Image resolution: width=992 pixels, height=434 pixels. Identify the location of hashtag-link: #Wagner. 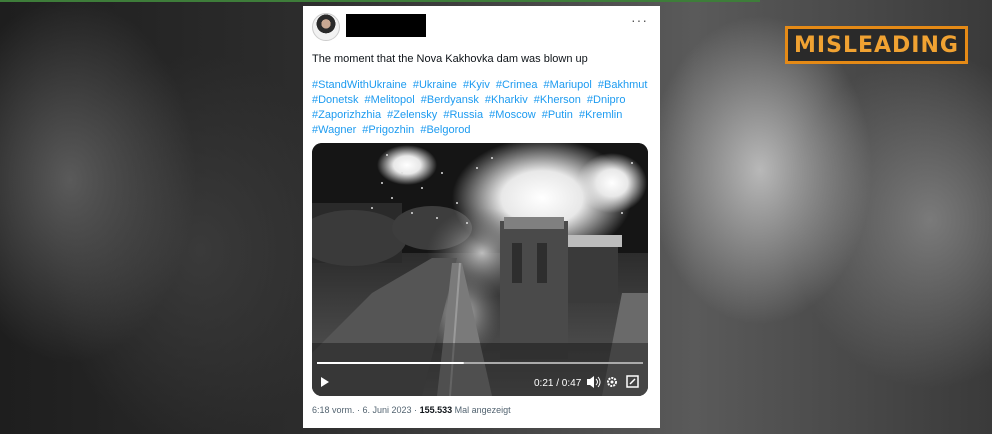
(334, 130).